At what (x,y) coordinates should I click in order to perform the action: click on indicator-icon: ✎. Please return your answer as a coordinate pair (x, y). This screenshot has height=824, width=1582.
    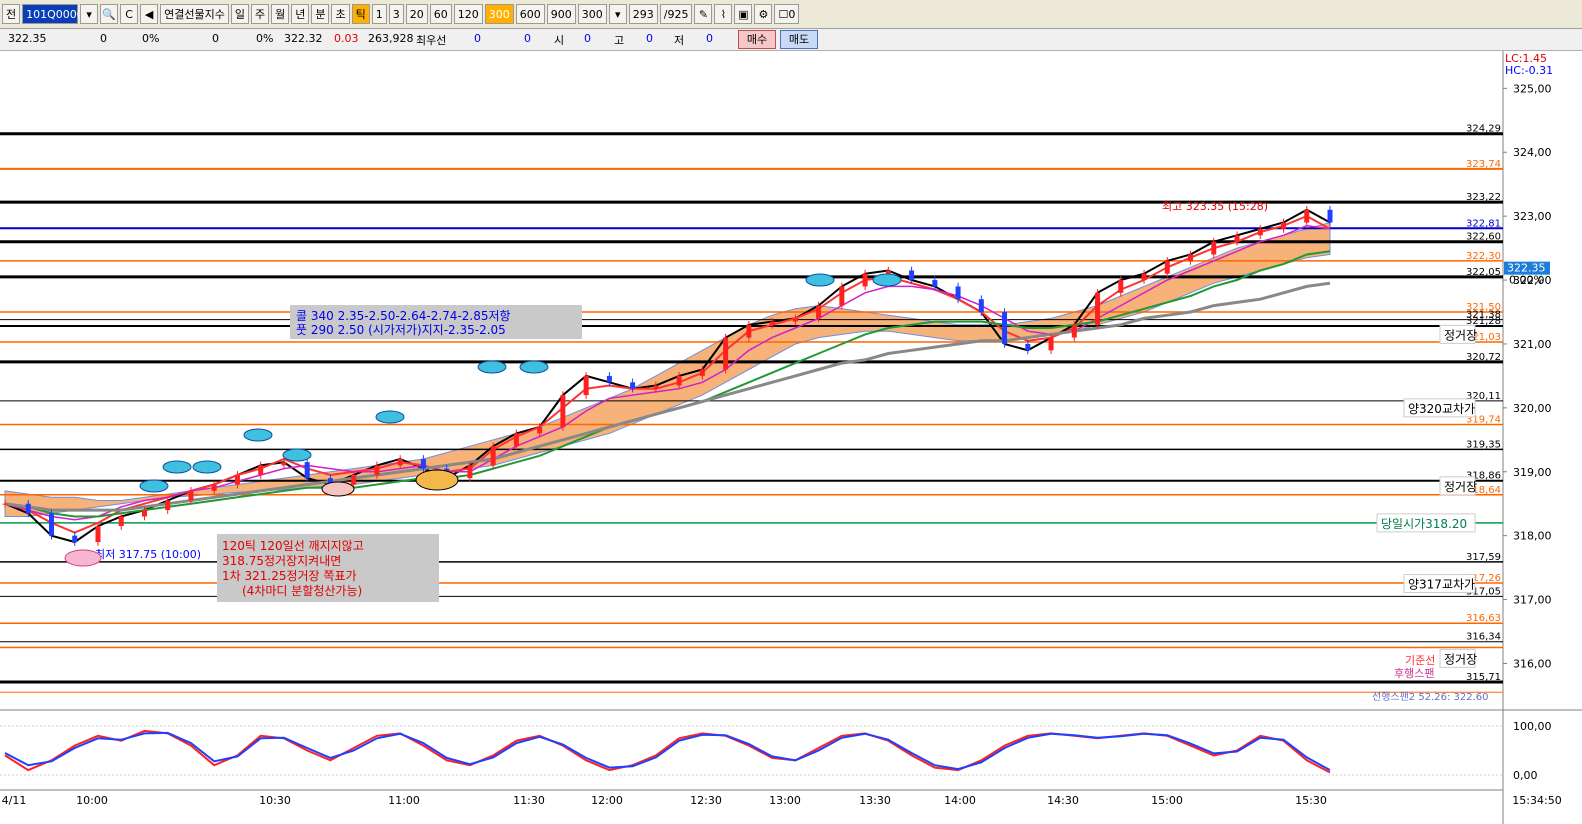
    Looking at the image, I should click on (703, 14).